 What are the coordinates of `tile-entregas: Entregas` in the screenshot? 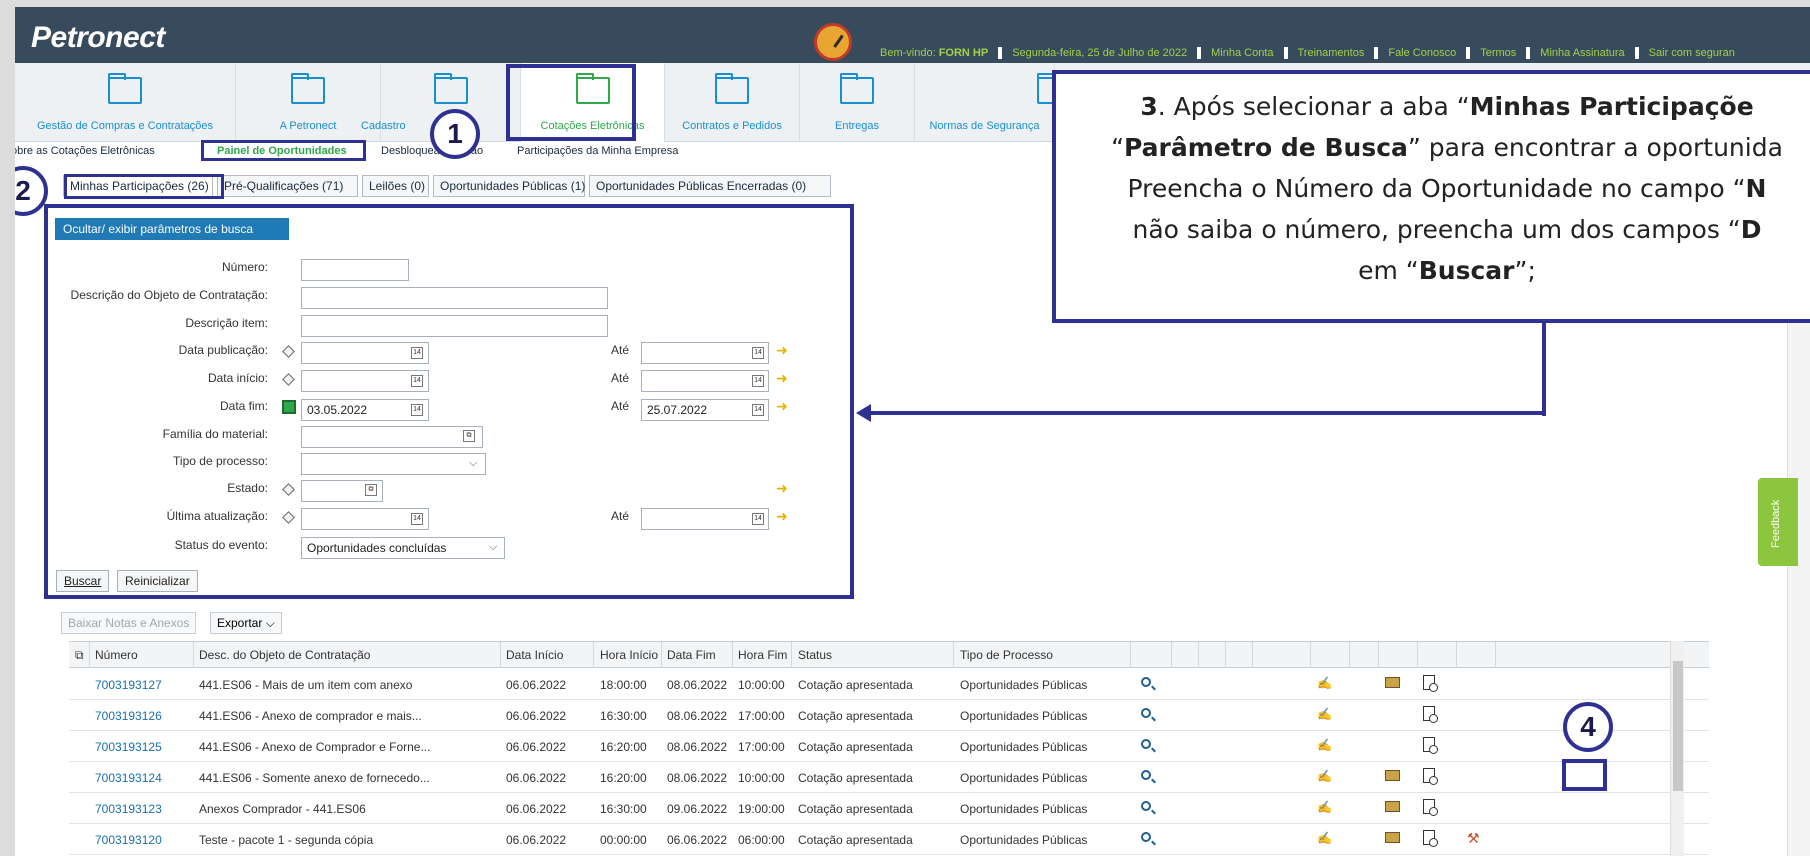 It's located at (857, 102).